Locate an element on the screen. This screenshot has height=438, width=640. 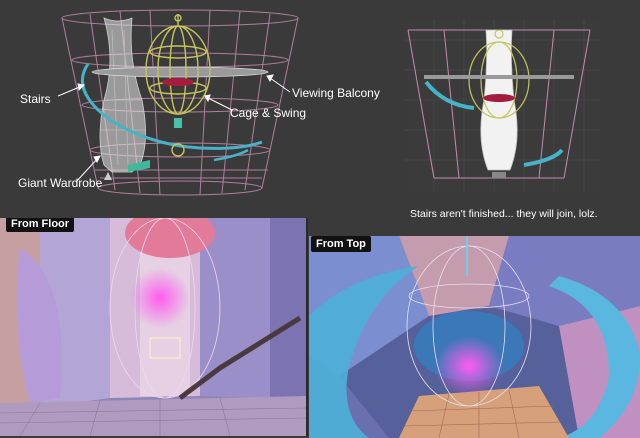
label-from-top: From Top is located at coordinates (341, 244).